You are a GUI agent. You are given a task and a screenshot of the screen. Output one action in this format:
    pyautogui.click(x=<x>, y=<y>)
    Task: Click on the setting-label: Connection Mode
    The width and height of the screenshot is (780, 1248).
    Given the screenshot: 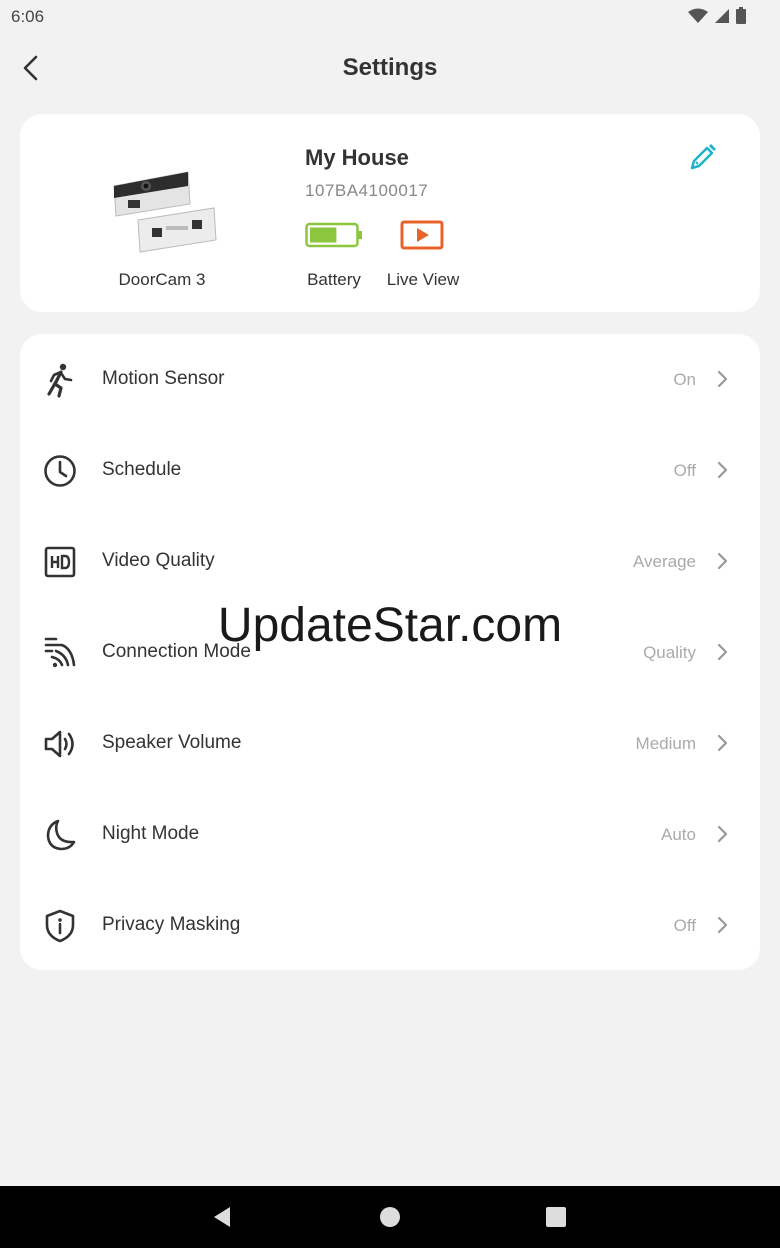 What is the action you would take?
    pyautogui.click(x=176, y=651)
    